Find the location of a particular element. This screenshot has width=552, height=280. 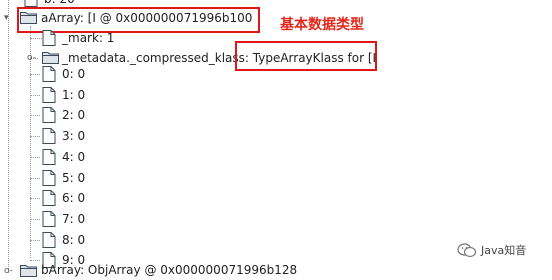

tree-row-label: 2: 0 is located at coordinates (74, 115).